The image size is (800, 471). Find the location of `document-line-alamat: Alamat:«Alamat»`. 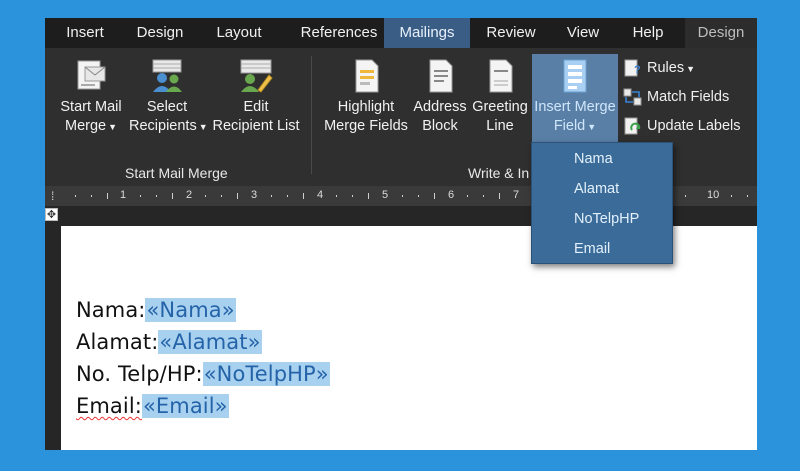

document-line-alamat: Alamat:«Alamat» is located at coordinates (169, 342).